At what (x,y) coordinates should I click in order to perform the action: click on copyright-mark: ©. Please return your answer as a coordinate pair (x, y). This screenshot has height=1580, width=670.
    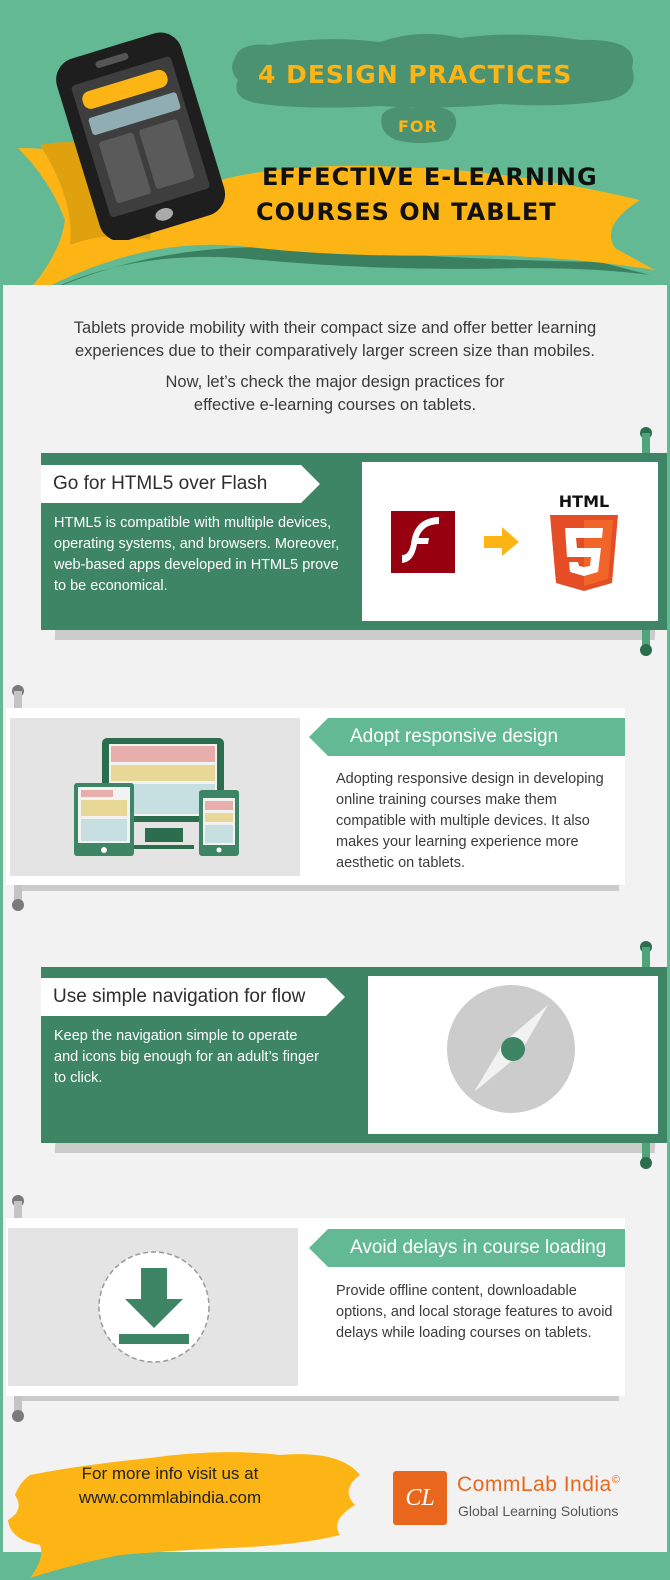
    Looking at the image, I should click on (616, 1480).